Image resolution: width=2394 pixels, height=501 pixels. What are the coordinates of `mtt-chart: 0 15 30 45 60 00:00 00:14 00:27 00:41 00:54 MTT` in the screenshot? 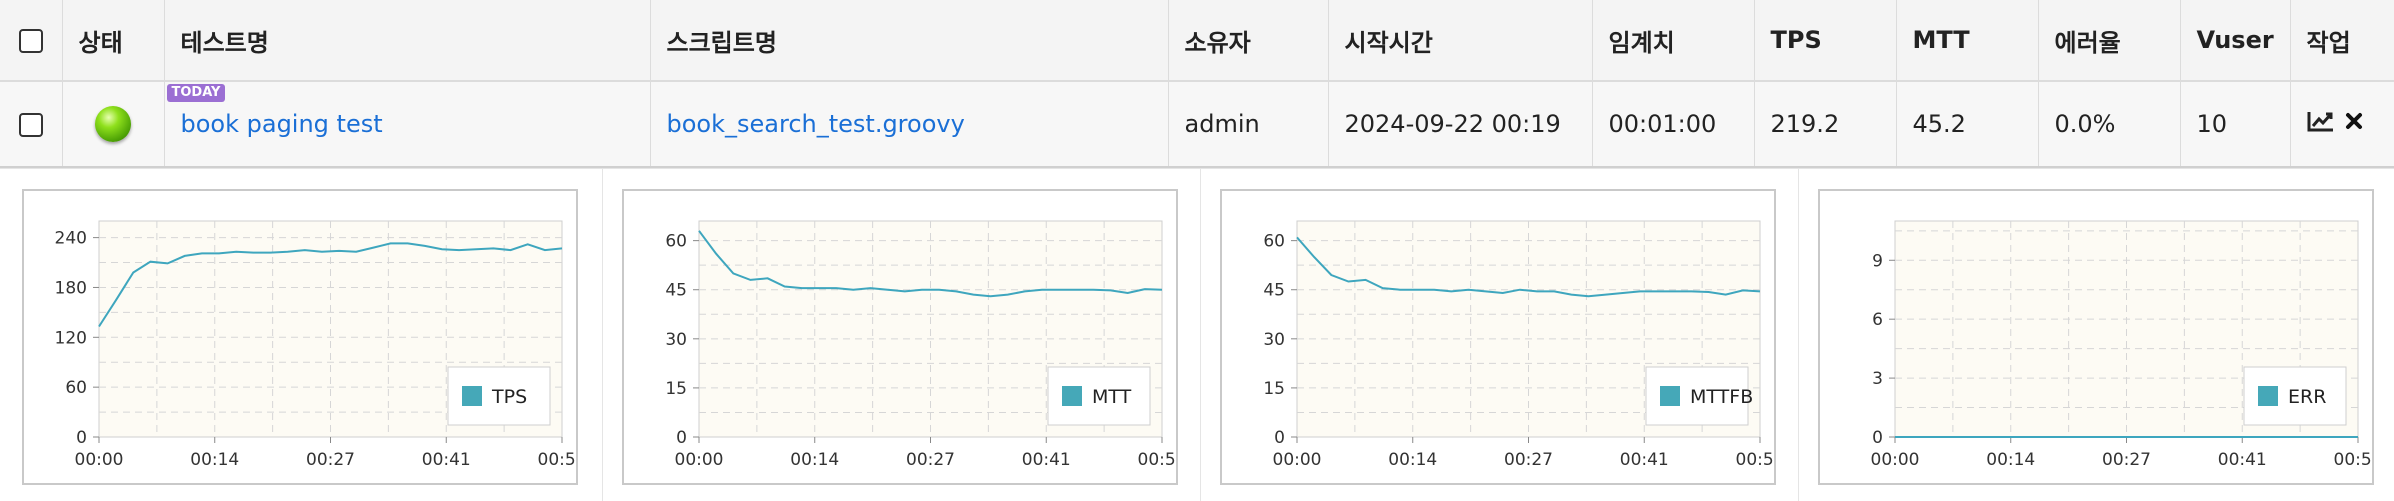 It's located at (900, 337).